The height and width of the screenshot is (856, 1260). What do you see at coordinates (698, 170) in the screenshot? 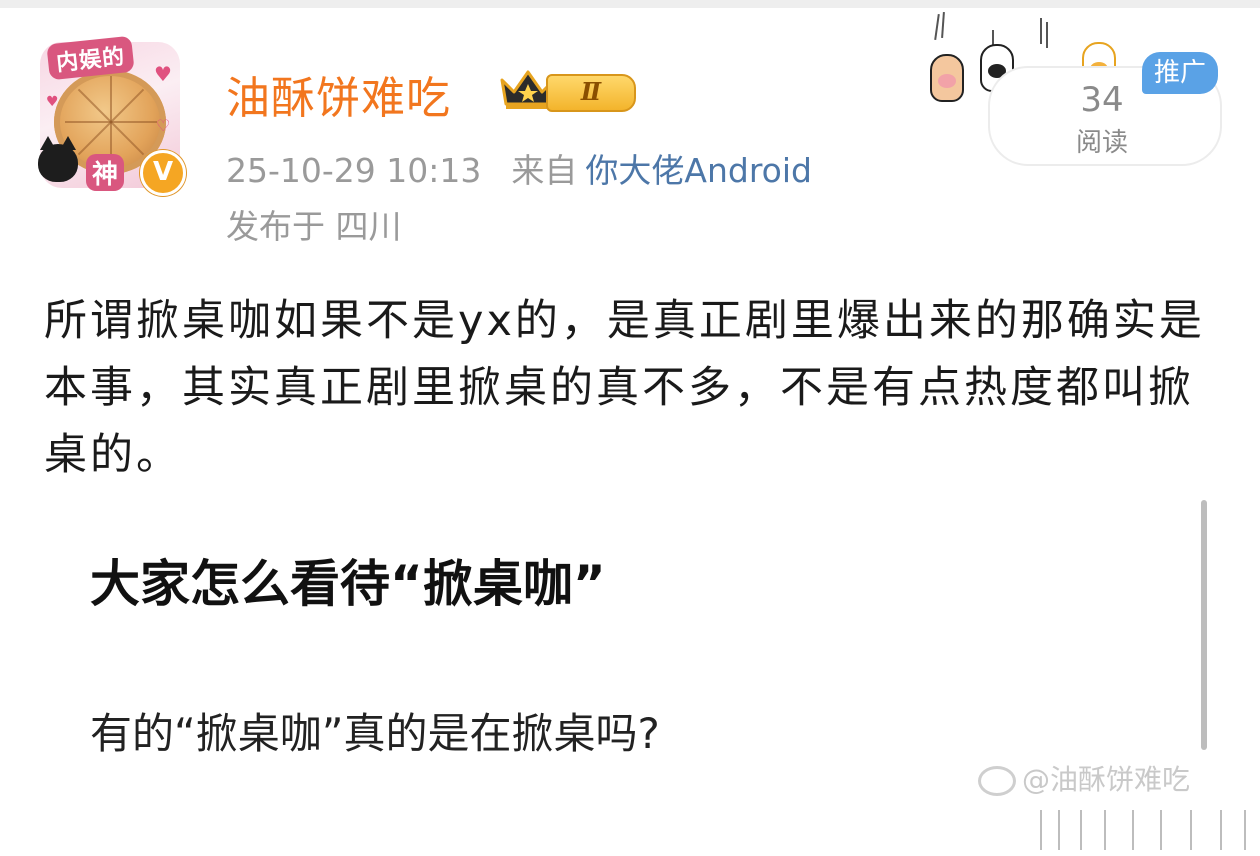
I see `source-link: 你大佬Android` at bounding box center [698, 170].